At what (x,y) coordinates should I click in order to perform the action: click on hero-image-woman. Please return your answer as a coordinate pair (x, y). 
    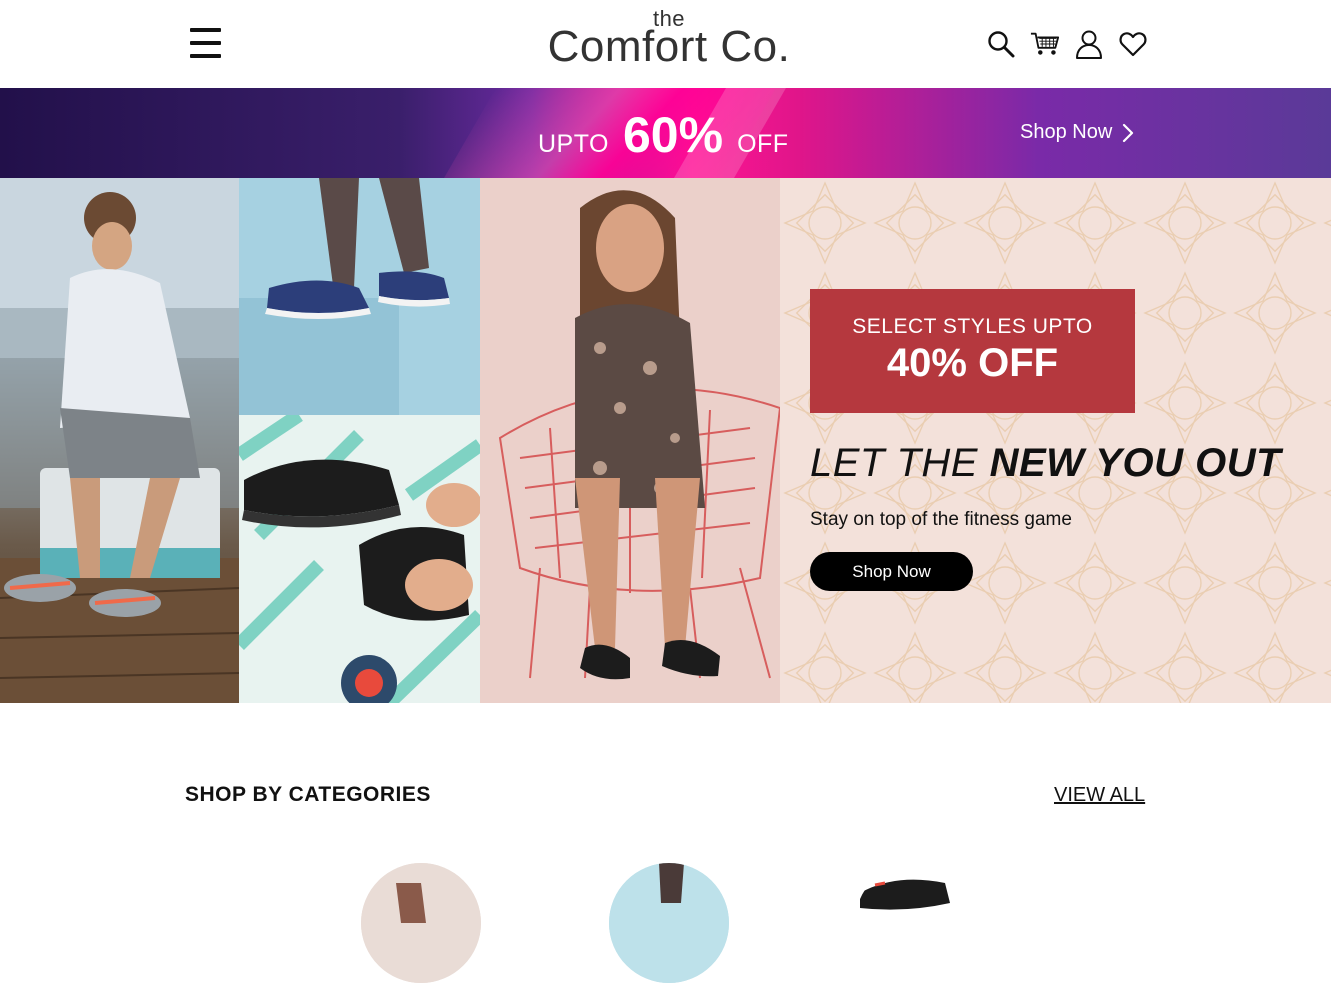
    Looking at the image, I should click on (630, 440).